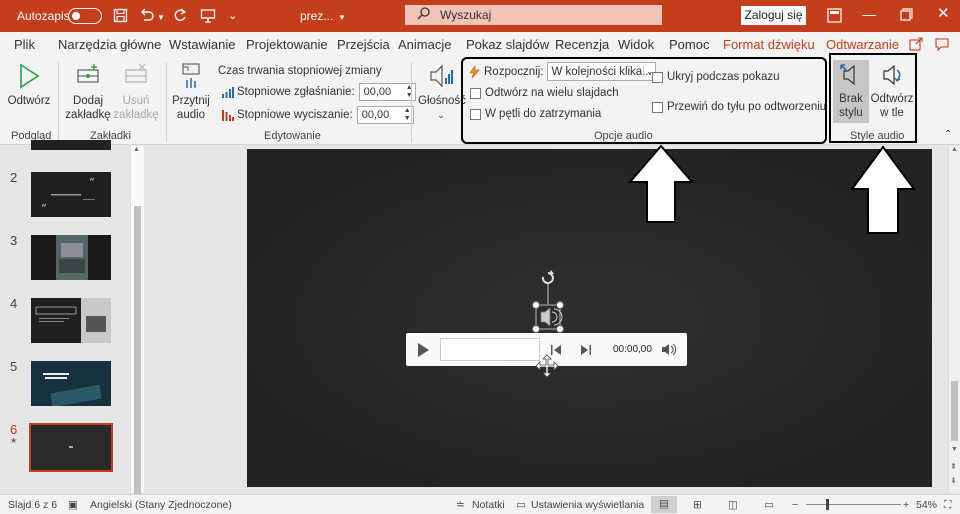 This screenshot has height=514, width=960. What do you see at coordinates (869, 14) in the screenshot?
I see `minimize-icon: —` at bounding box center [869, 14].